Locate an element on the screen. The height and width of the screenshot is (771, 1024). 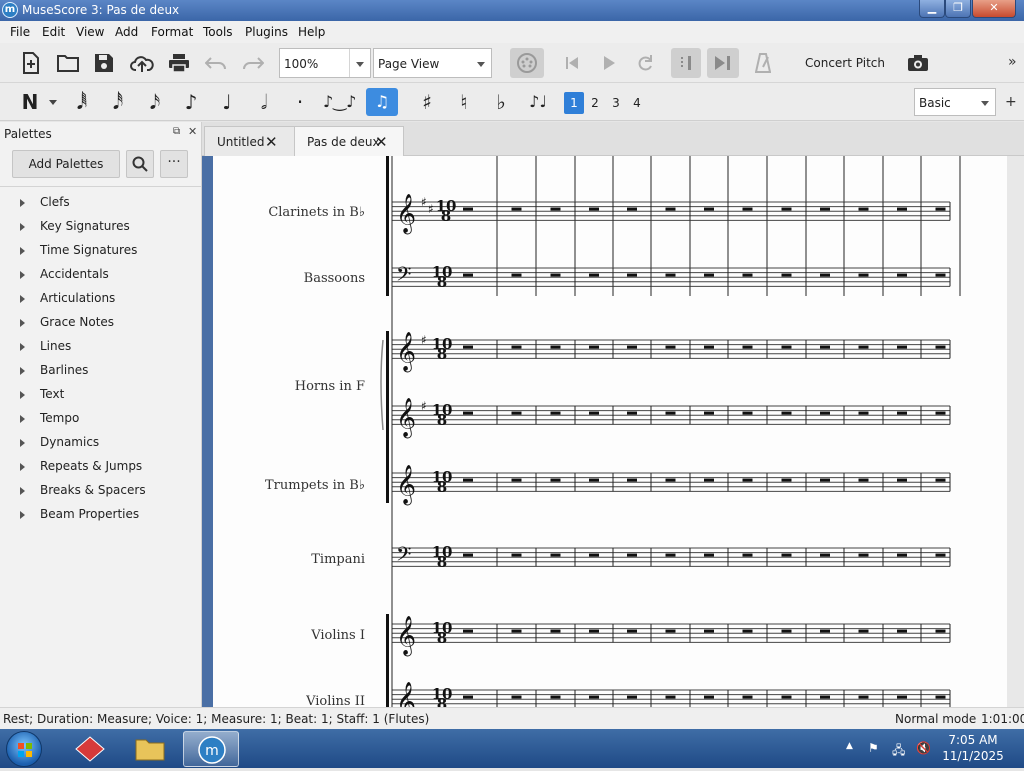
view-mode-combo: Page View is located at coordinates (432, 63).